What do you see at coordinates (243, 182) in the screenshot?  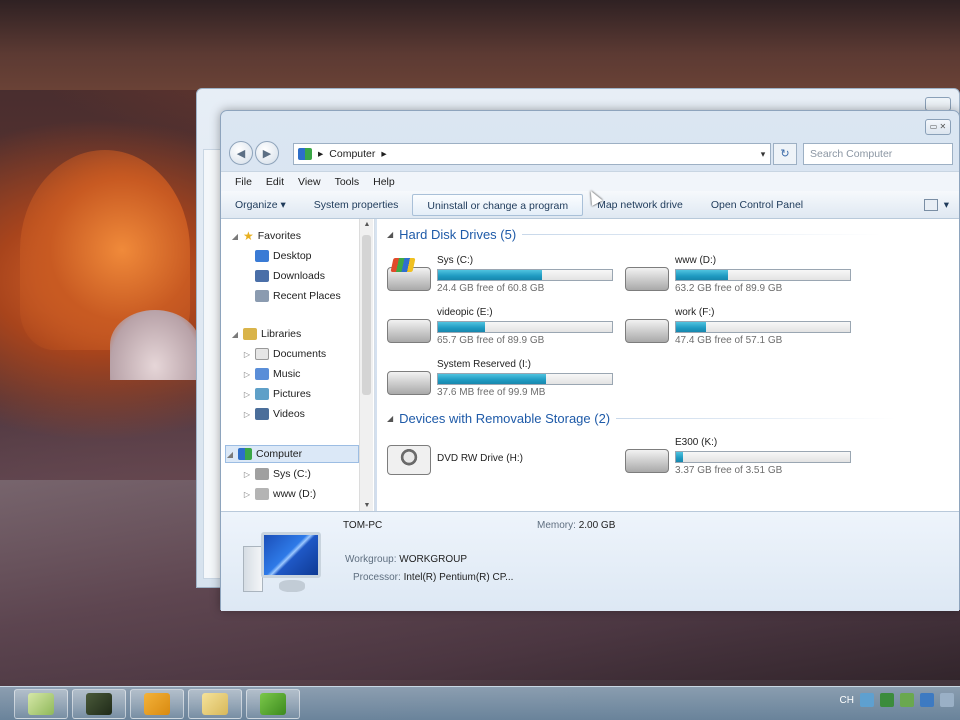 I see `menu-file: File` at bounding box center [243, 182].